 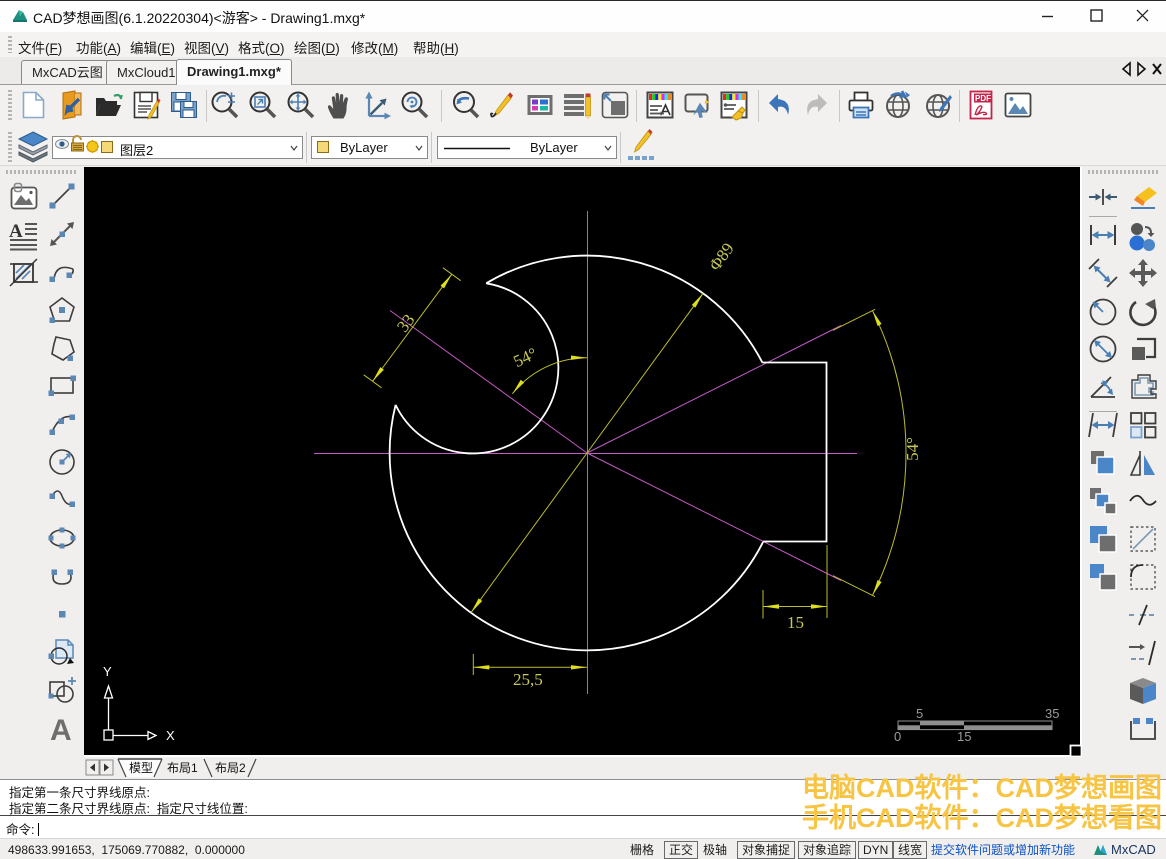 I want to click on svg-text: Y, so click(x=107, y=671).